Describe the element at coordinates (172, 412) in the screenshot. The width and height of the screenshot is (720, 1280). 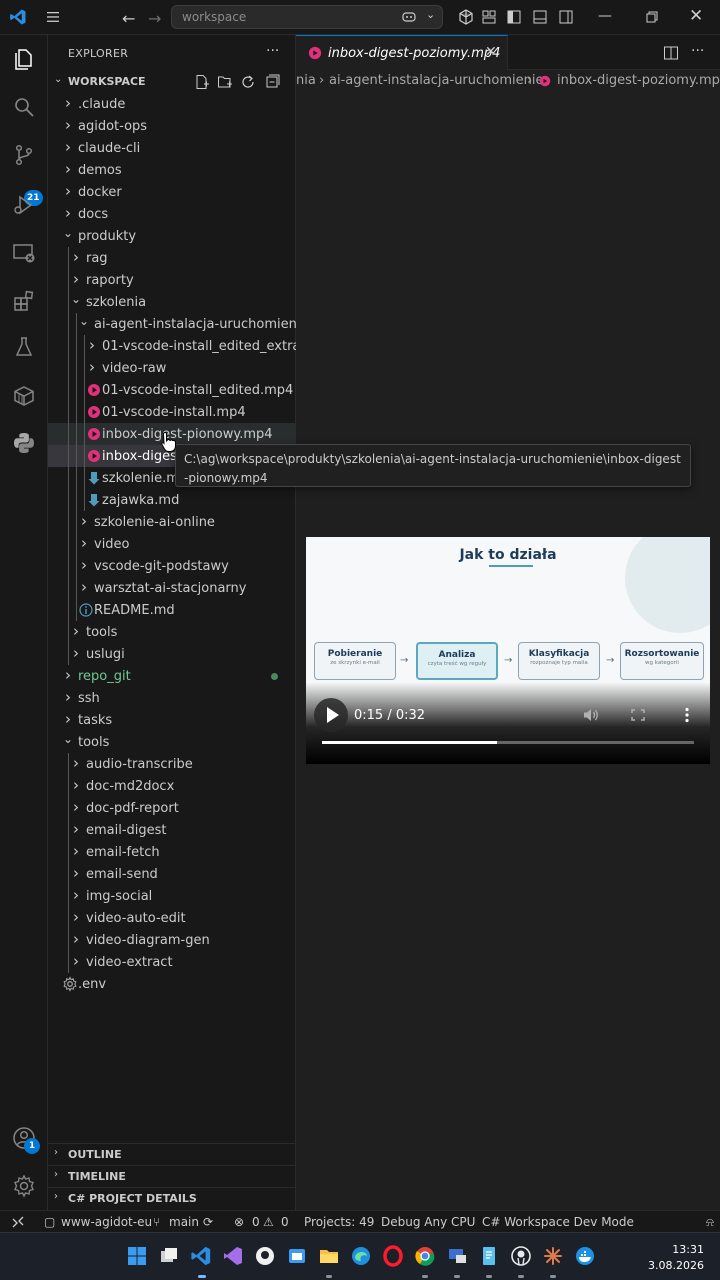
I see `tree-item: 01-vscode-install.mp4` at that location.